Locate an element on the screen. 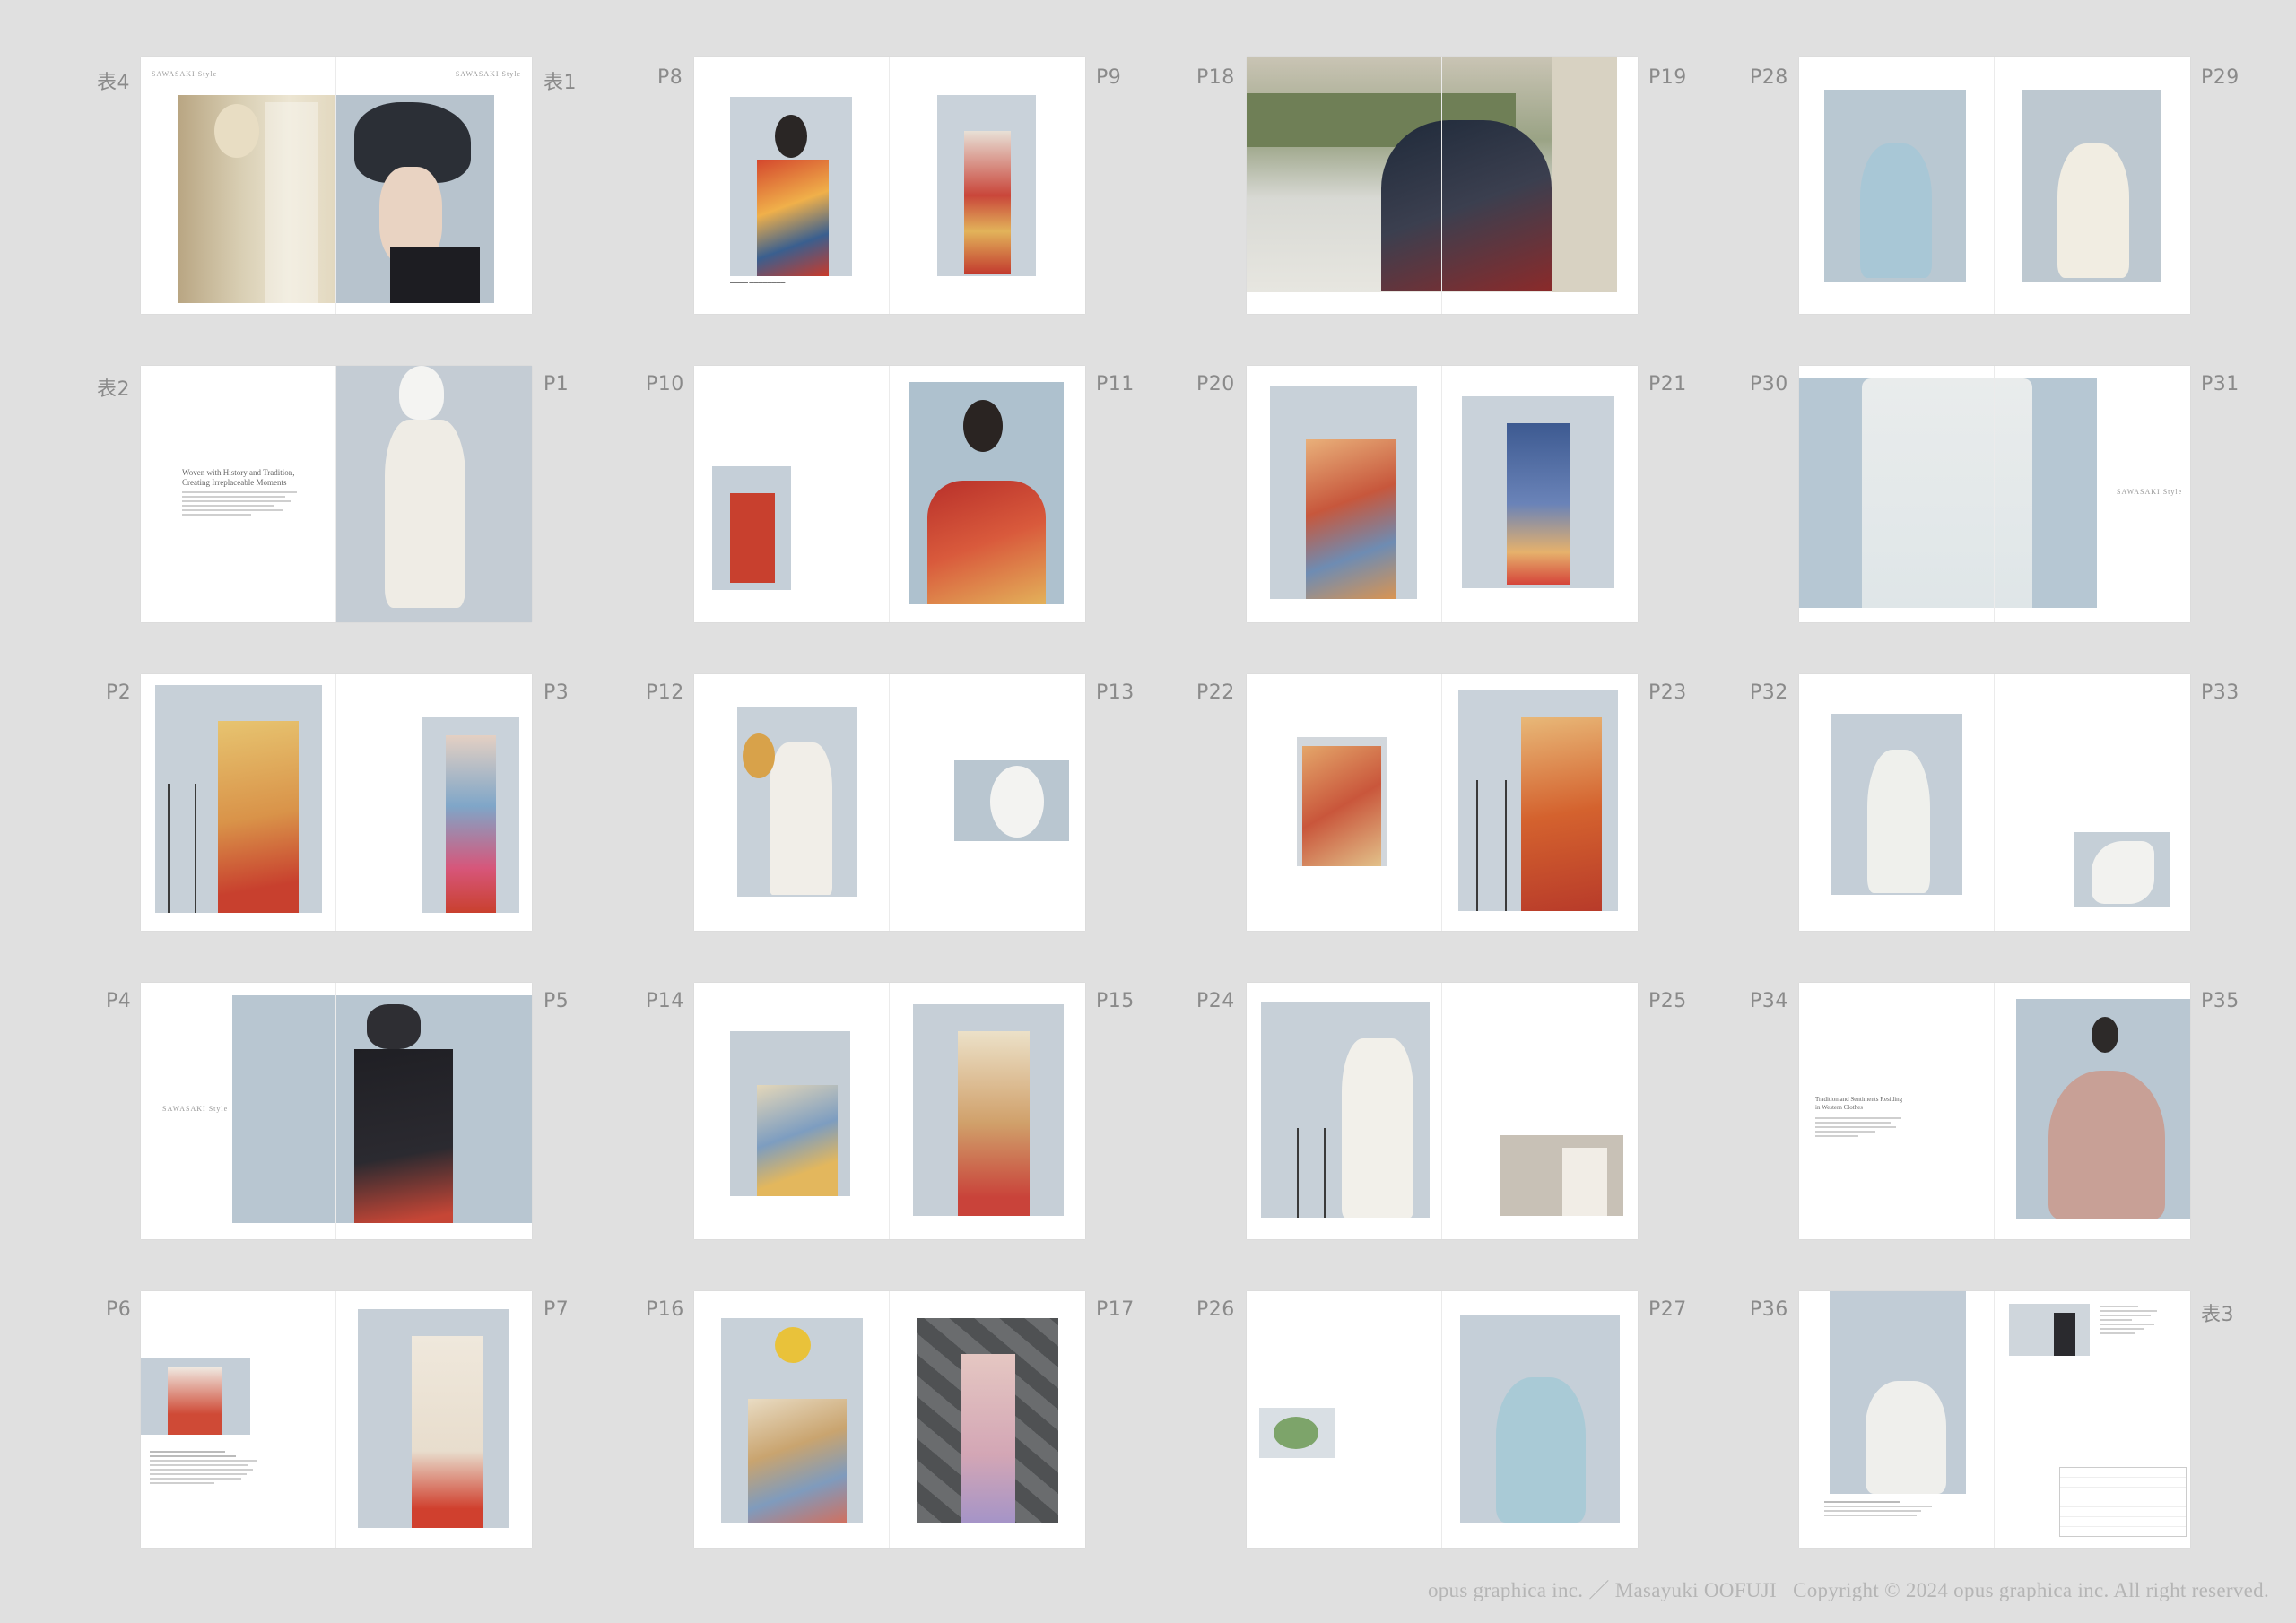 The width and height of the screenshot is (2296, 1623). page-label: P27 is located at coordinates (1667, 1309).